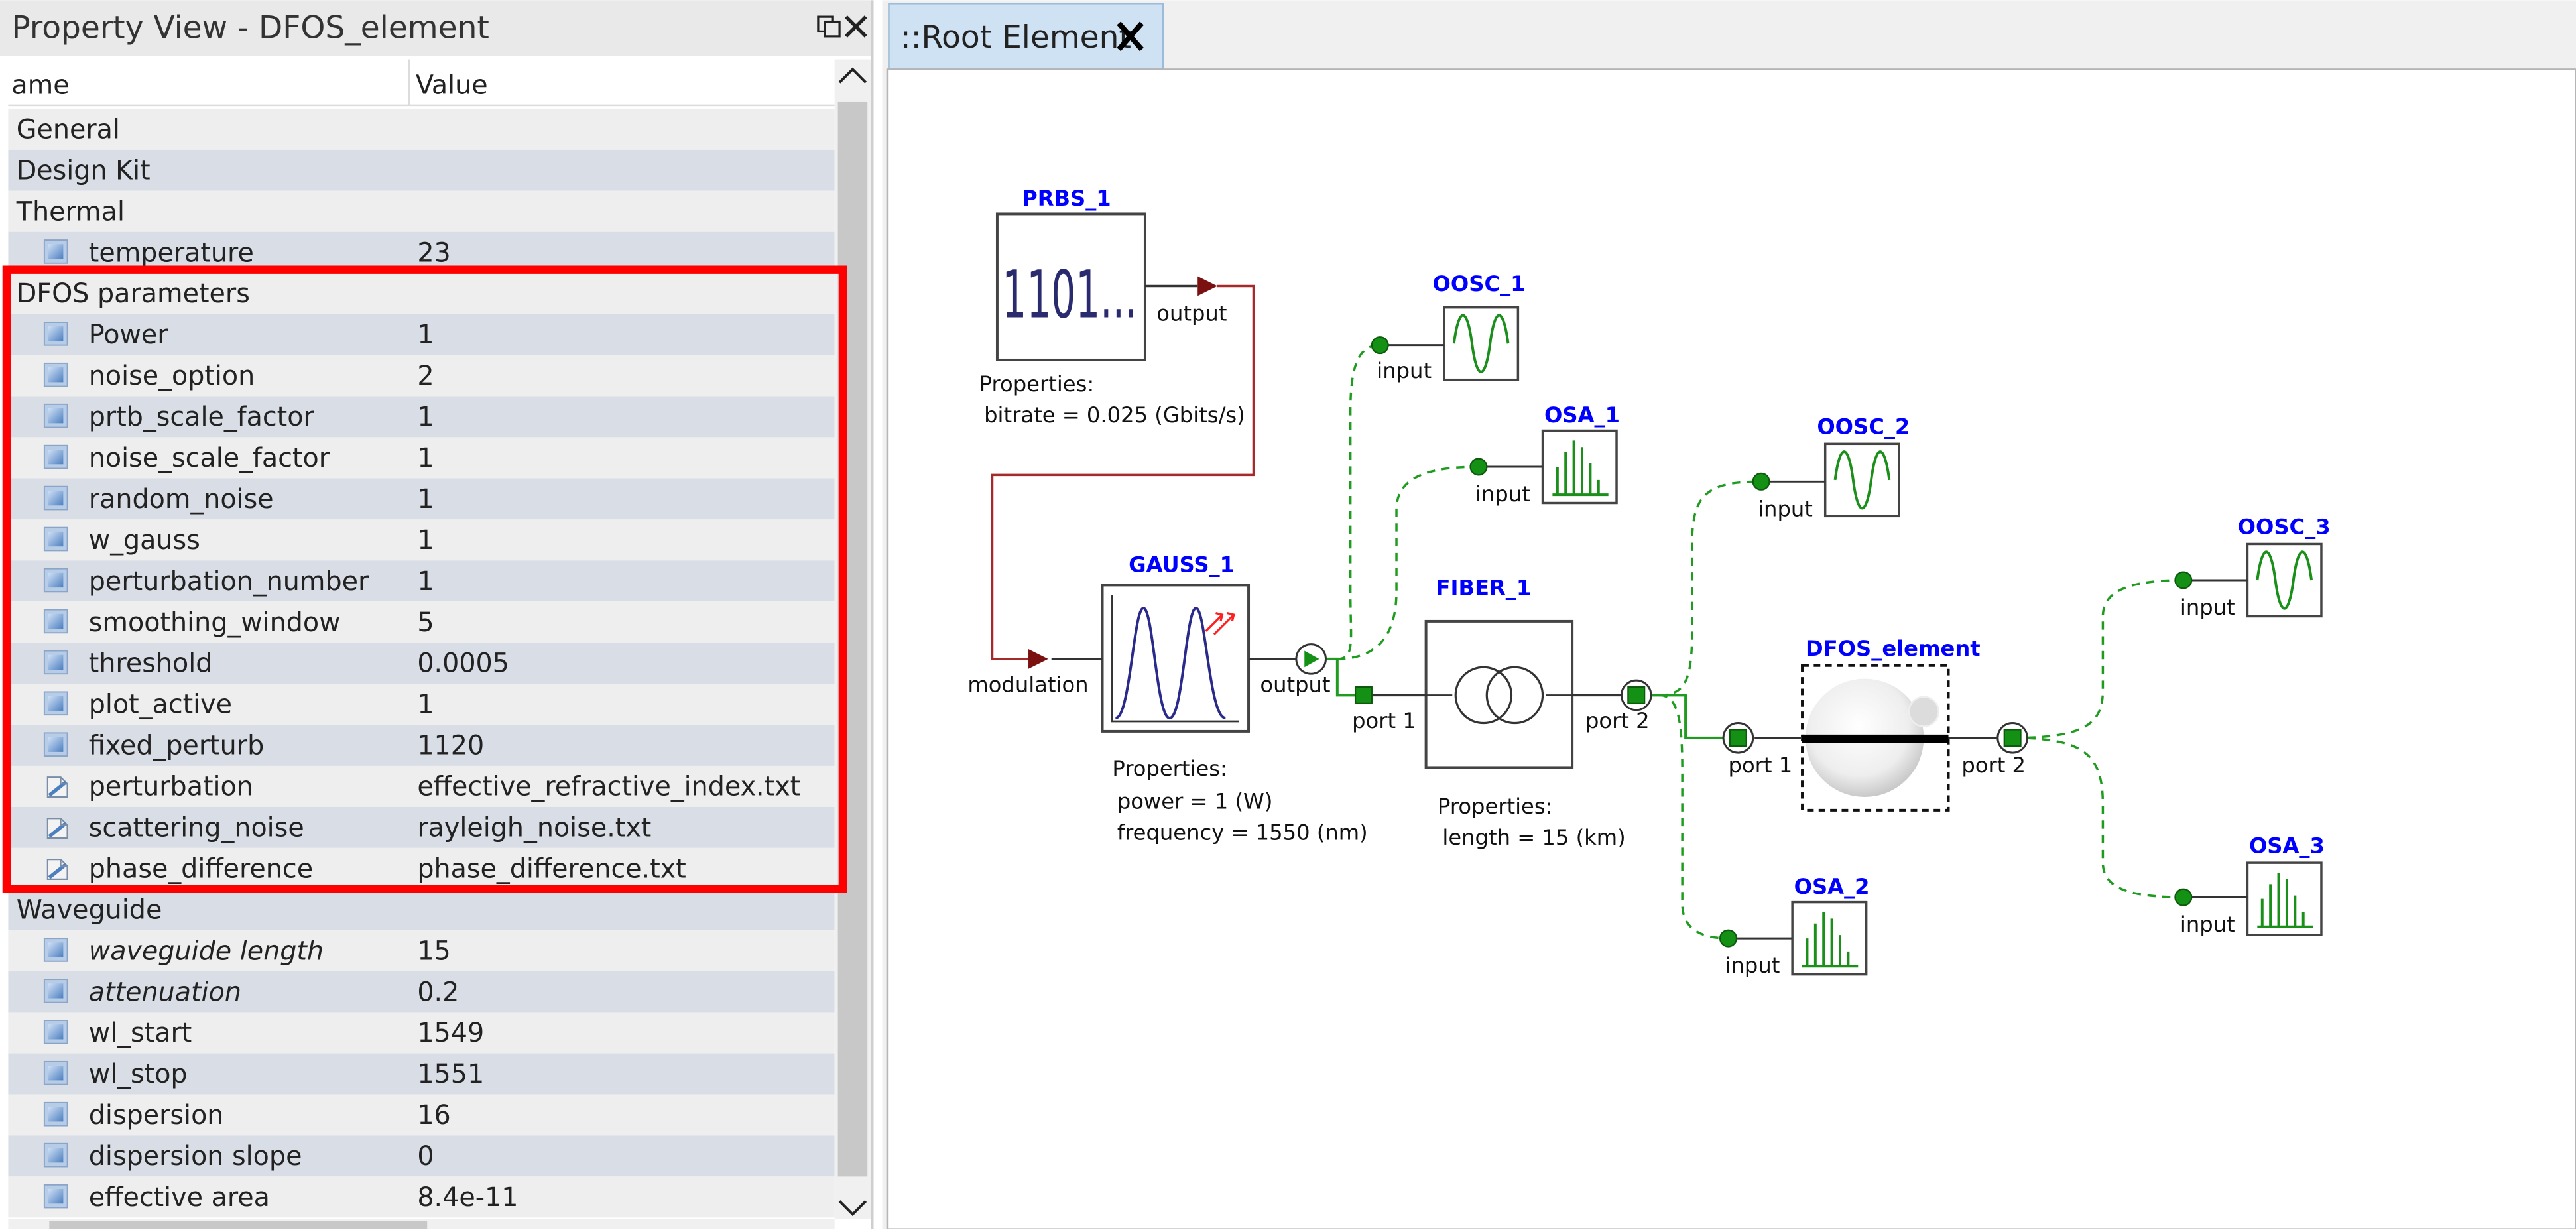  Describe the element at coordinates (202, 417) in the screenshot. I see `property-name: prtb_scale_factor` at that location.